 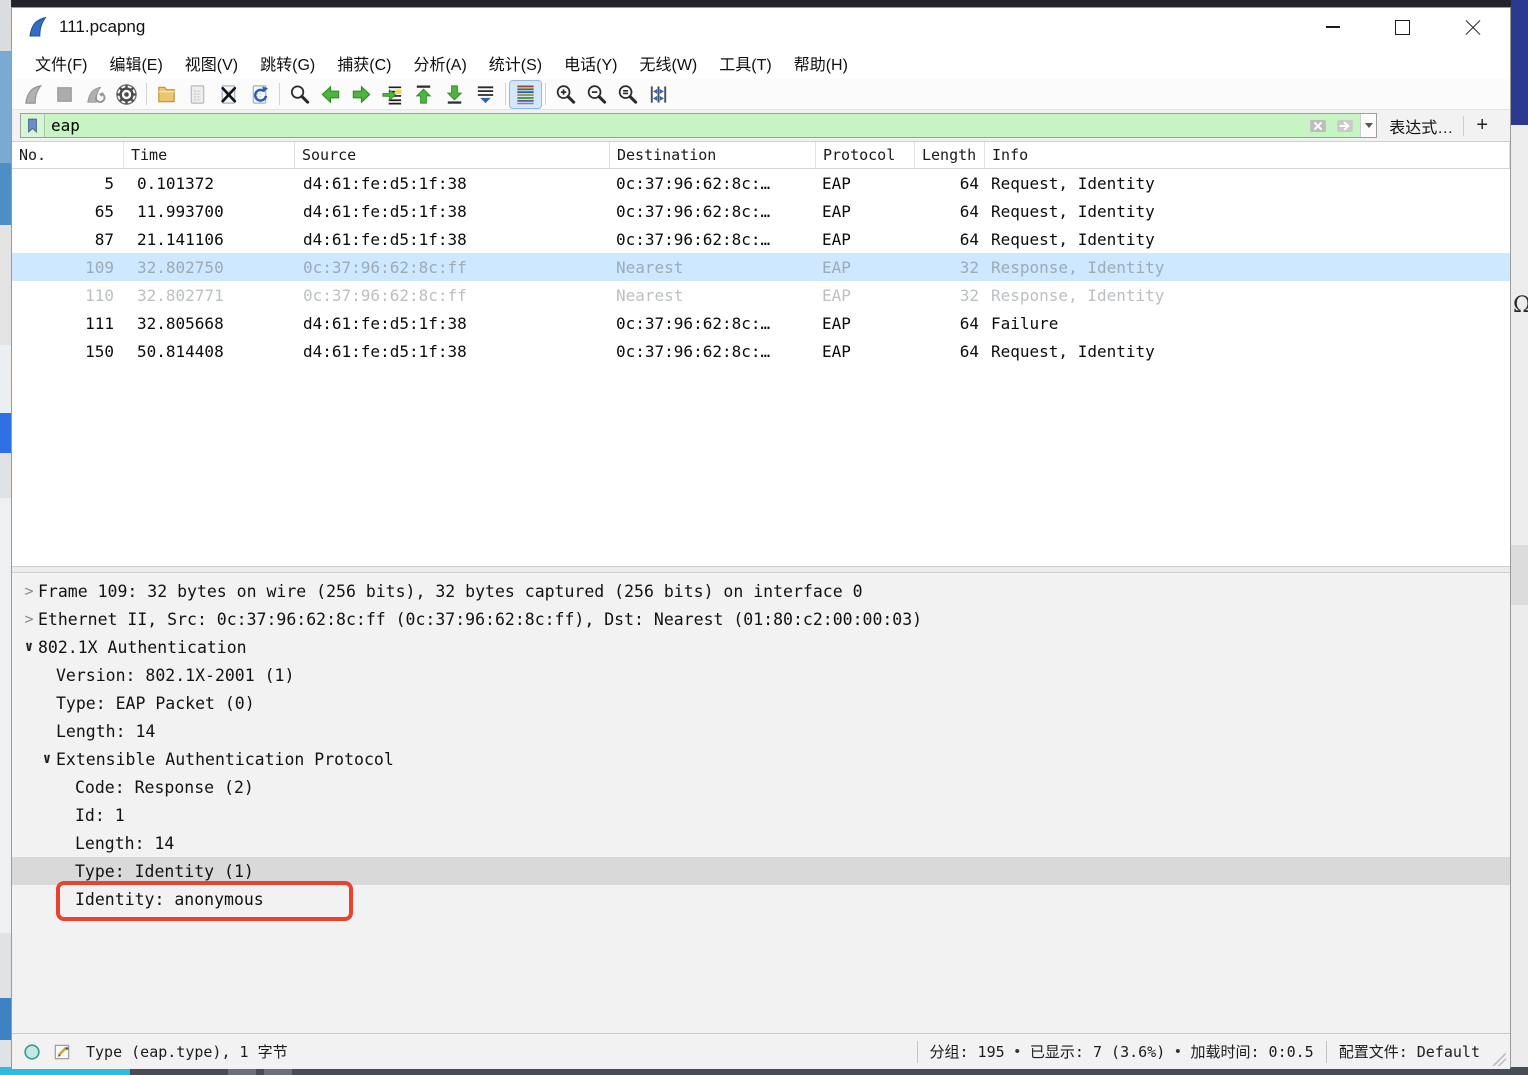 What do you see at coordinates (515, 63) in the screenshot?
I see `menu-item: 统计(S)` at bounding box center [515, 63].